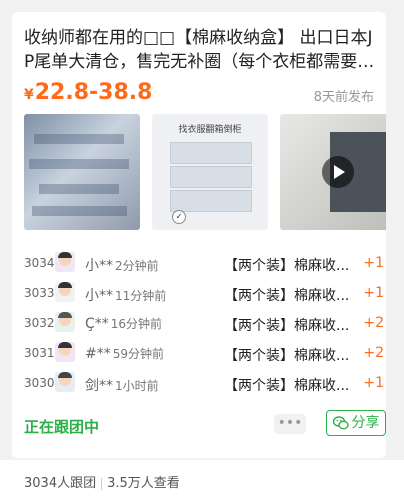 This screenshot has height=504, width=404. I want to click on order-row: 3032 Ç** 16分钟前 【两个装】棉麻收... +2, so click(204, 323).